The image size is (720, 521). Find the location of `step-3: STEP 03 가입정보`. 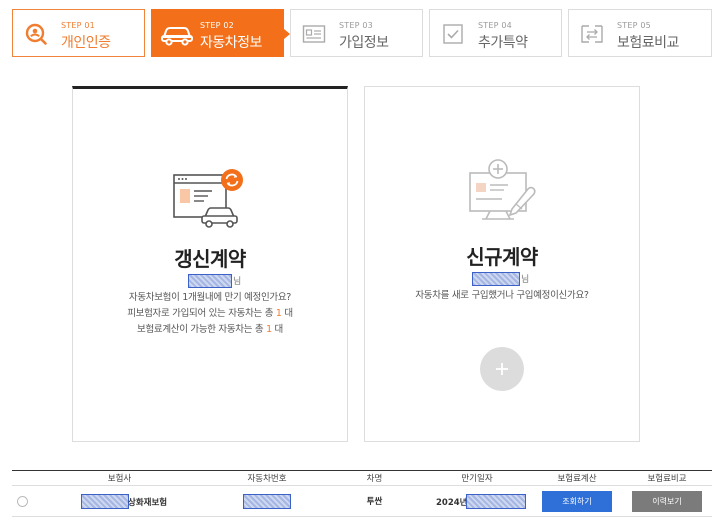

step-3: STEP 03 가입정보 is located at coordinates (356, 33).